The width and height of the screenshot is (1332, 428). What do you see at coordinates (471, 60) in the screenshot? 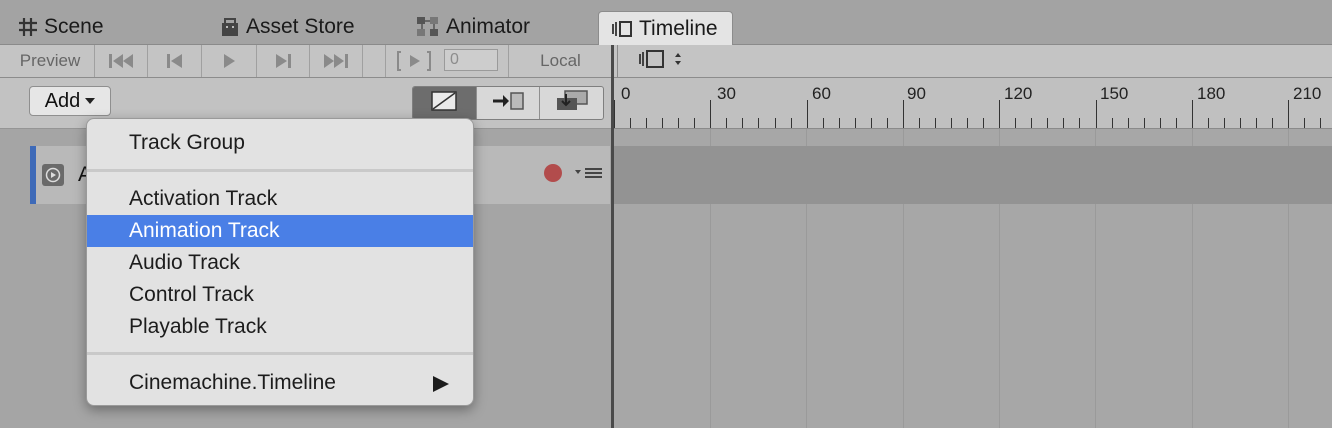
I see `frame-input: 0` at bounding box center [471, 60].